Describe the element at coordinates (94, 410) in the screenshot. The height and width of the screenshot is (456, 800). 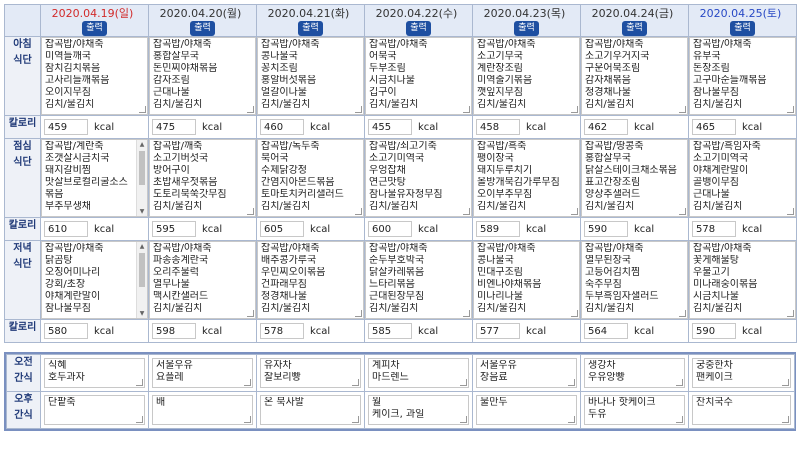
I see `pm-snack-textarea: 단팥죽` at that location.